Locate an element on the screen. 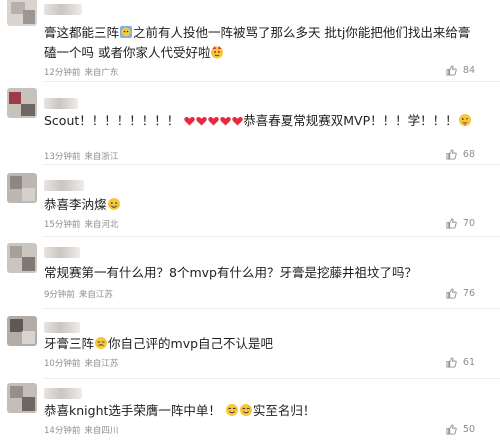 The image size is (500, 440). comment-time: 10分钟前 is located at coordinates (62, 364).